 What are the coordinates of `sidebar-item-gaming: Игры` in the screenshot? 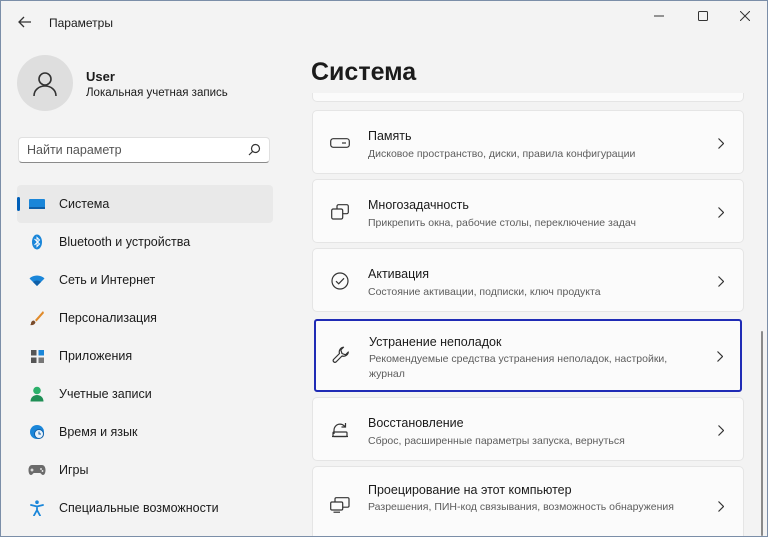 It's located at (145, 470).